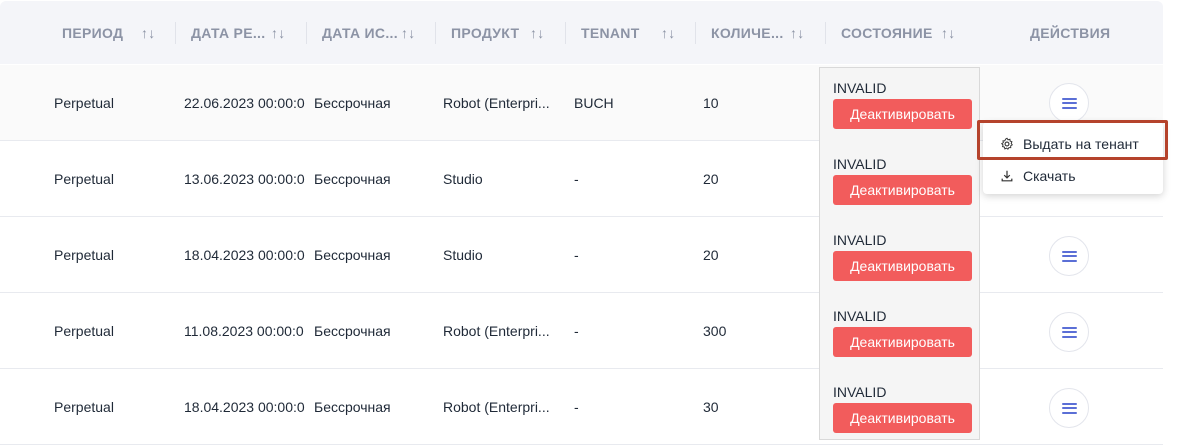  What do you see at coordinates (244, 330) in the screenshot?
I see `cell-date-reg: 11.08.2023 00:00:0` at bounding box center [244, 330].